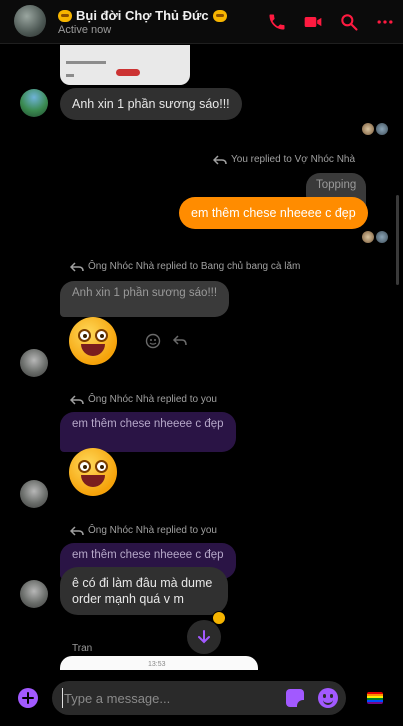  I want to click on more-options-button, so click(385, 22).